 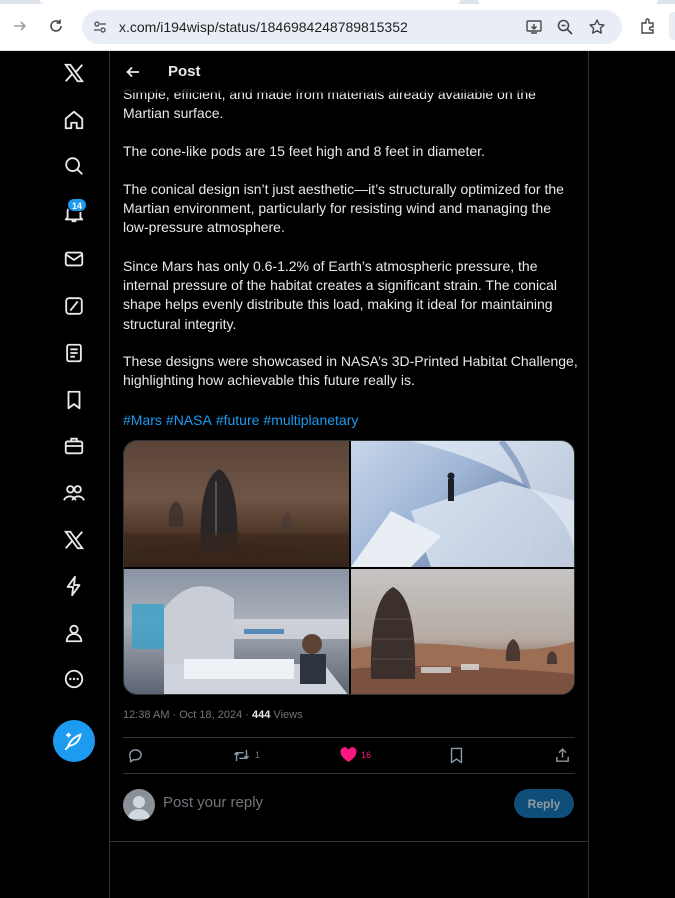 I want to click on post-actions: 1 16, so click(x=349, y=755).